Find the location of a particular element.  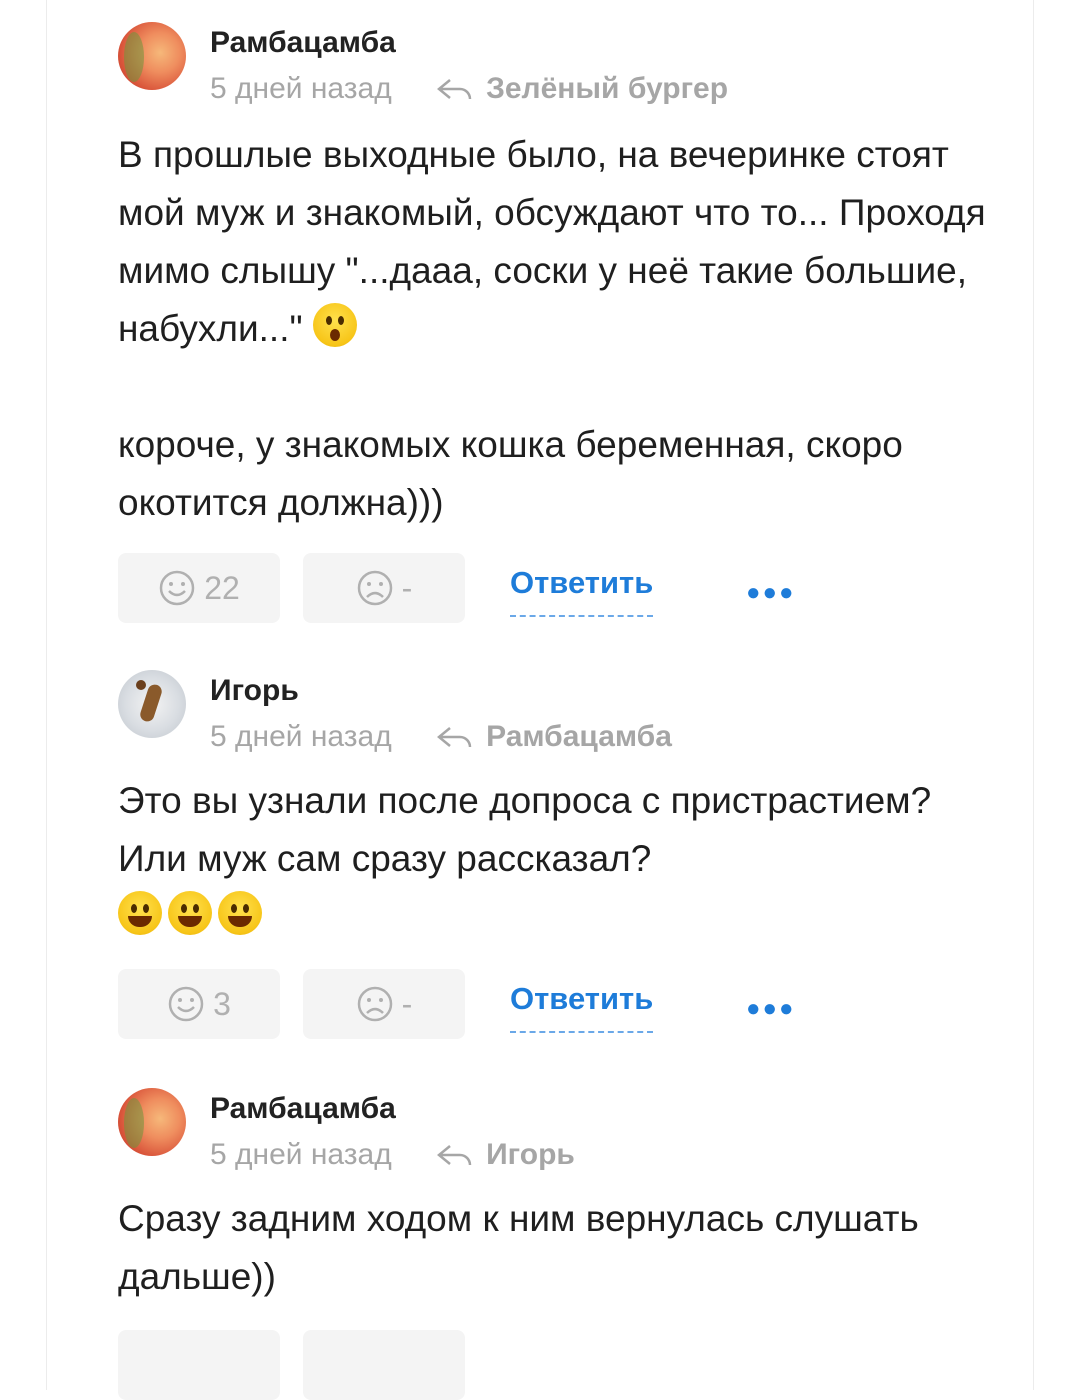

comment-actions is located at coordinates (468, 1365).